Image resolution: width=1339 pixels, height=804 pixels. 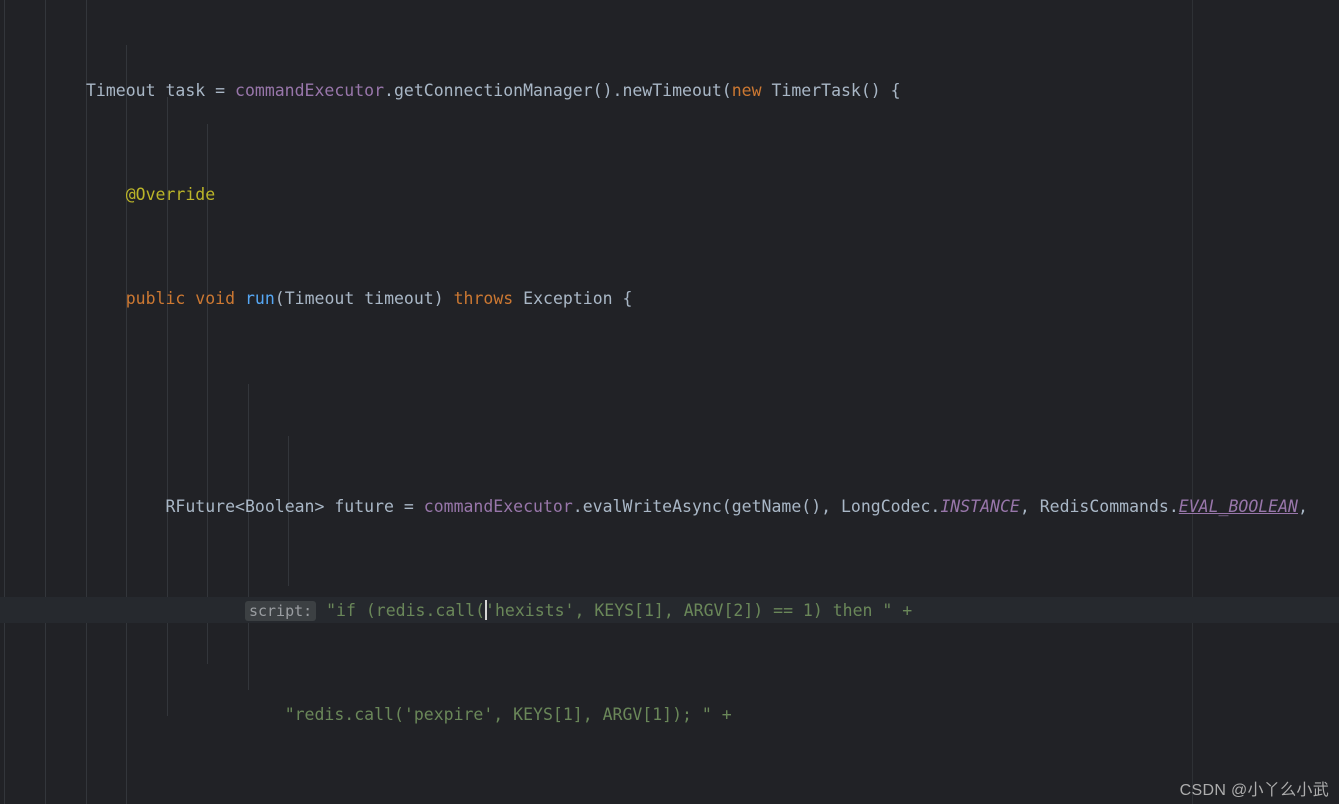 What do you see at coordinates (1254, 790) in the screenshot?
I see `csdn-watermark: CSDN @小丫么小武` at bounding box center [1254, 790].